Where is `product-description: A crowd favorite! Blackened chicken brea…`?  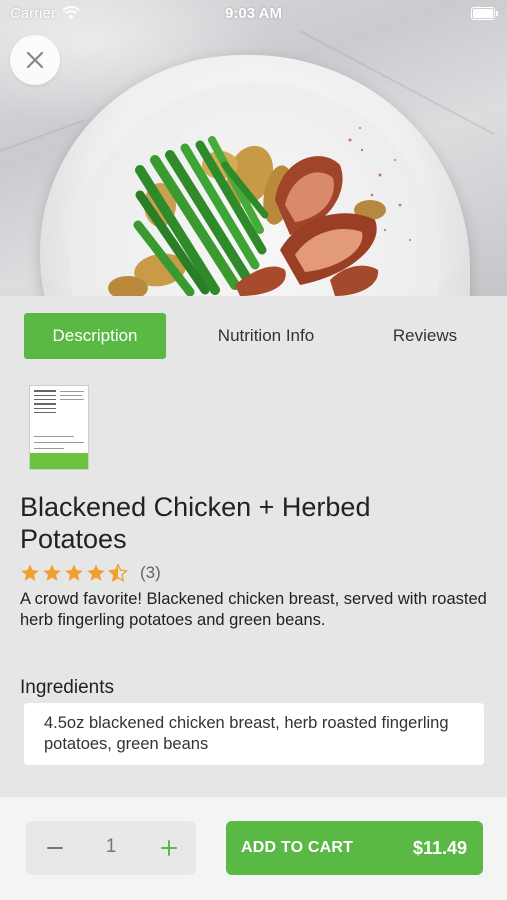
product-description: A crowd favorite! Blackened chicken brea… is located at coordinates (253, 609).